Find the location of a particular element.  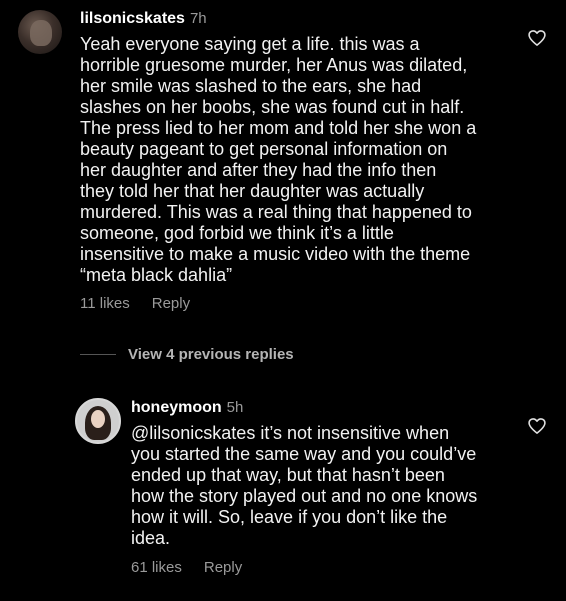

likes-count: 11 likes is located at coordinates (105, 303).